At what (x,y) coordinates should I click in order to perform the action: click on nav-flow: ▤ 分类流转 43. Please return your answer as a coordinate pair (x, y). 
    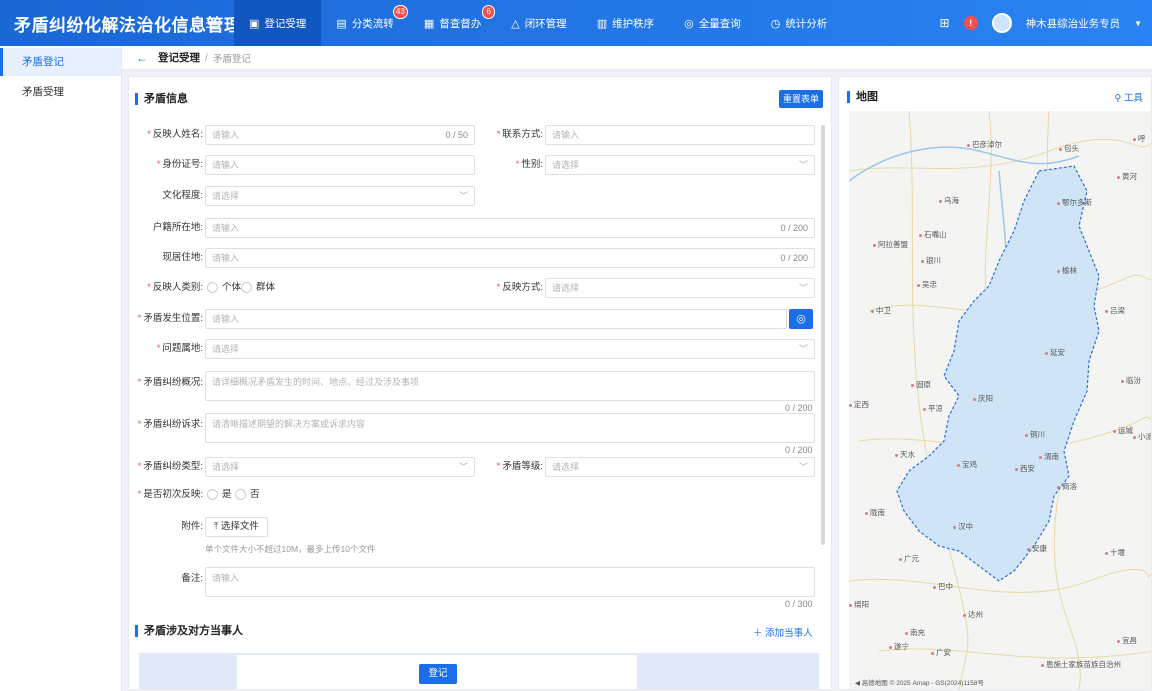
    Looking at the image, I should click on (364, 23).